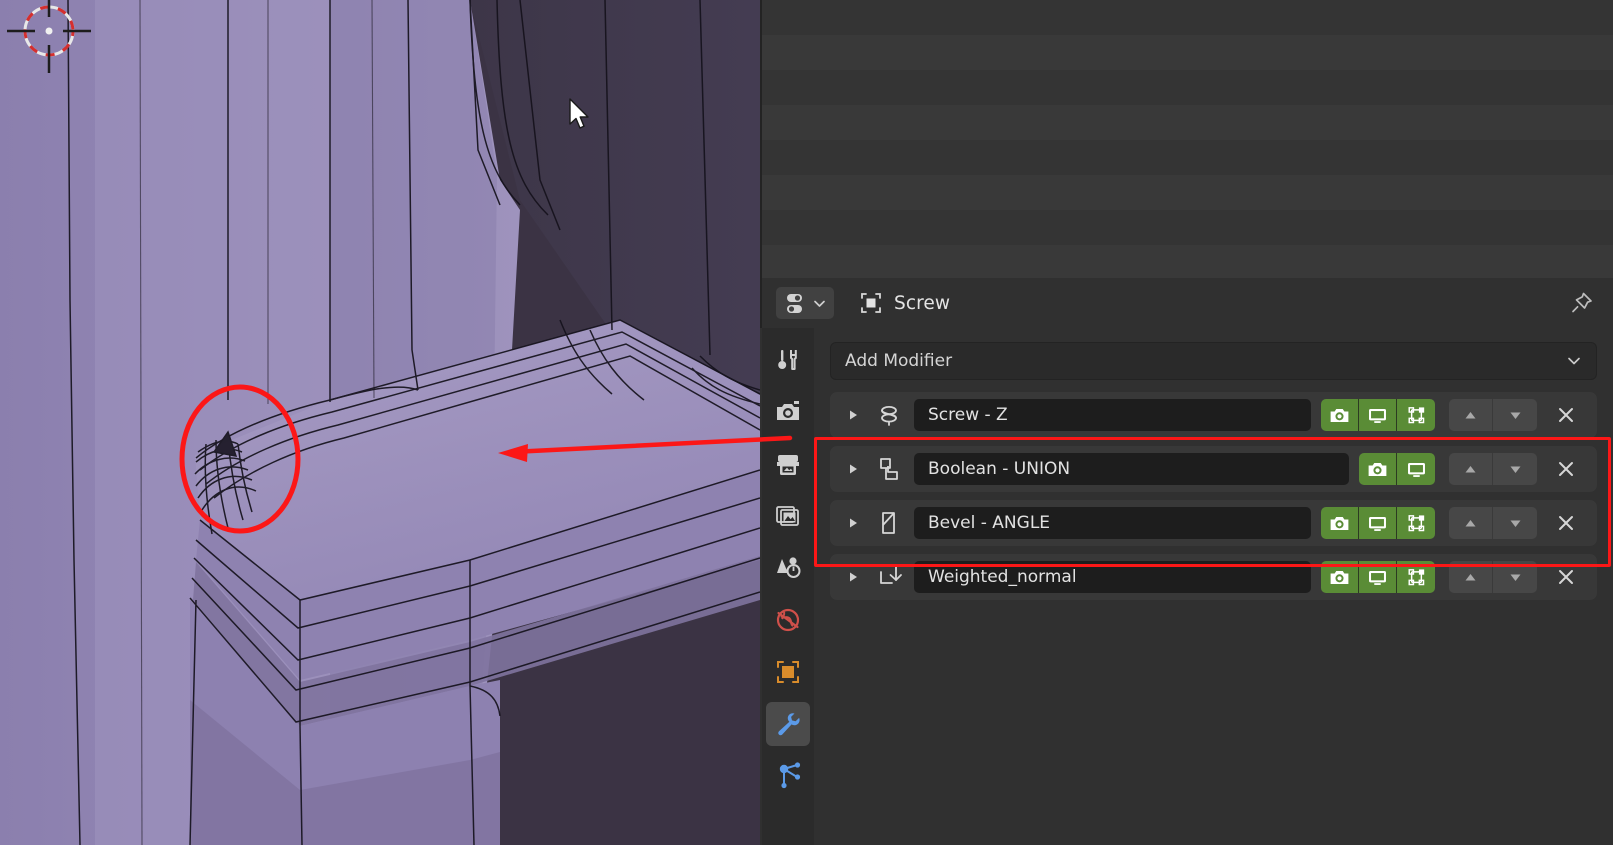  Describe the element at coordinates (805, 303) in the screenshot. I see `editor-type-selector` at that location.